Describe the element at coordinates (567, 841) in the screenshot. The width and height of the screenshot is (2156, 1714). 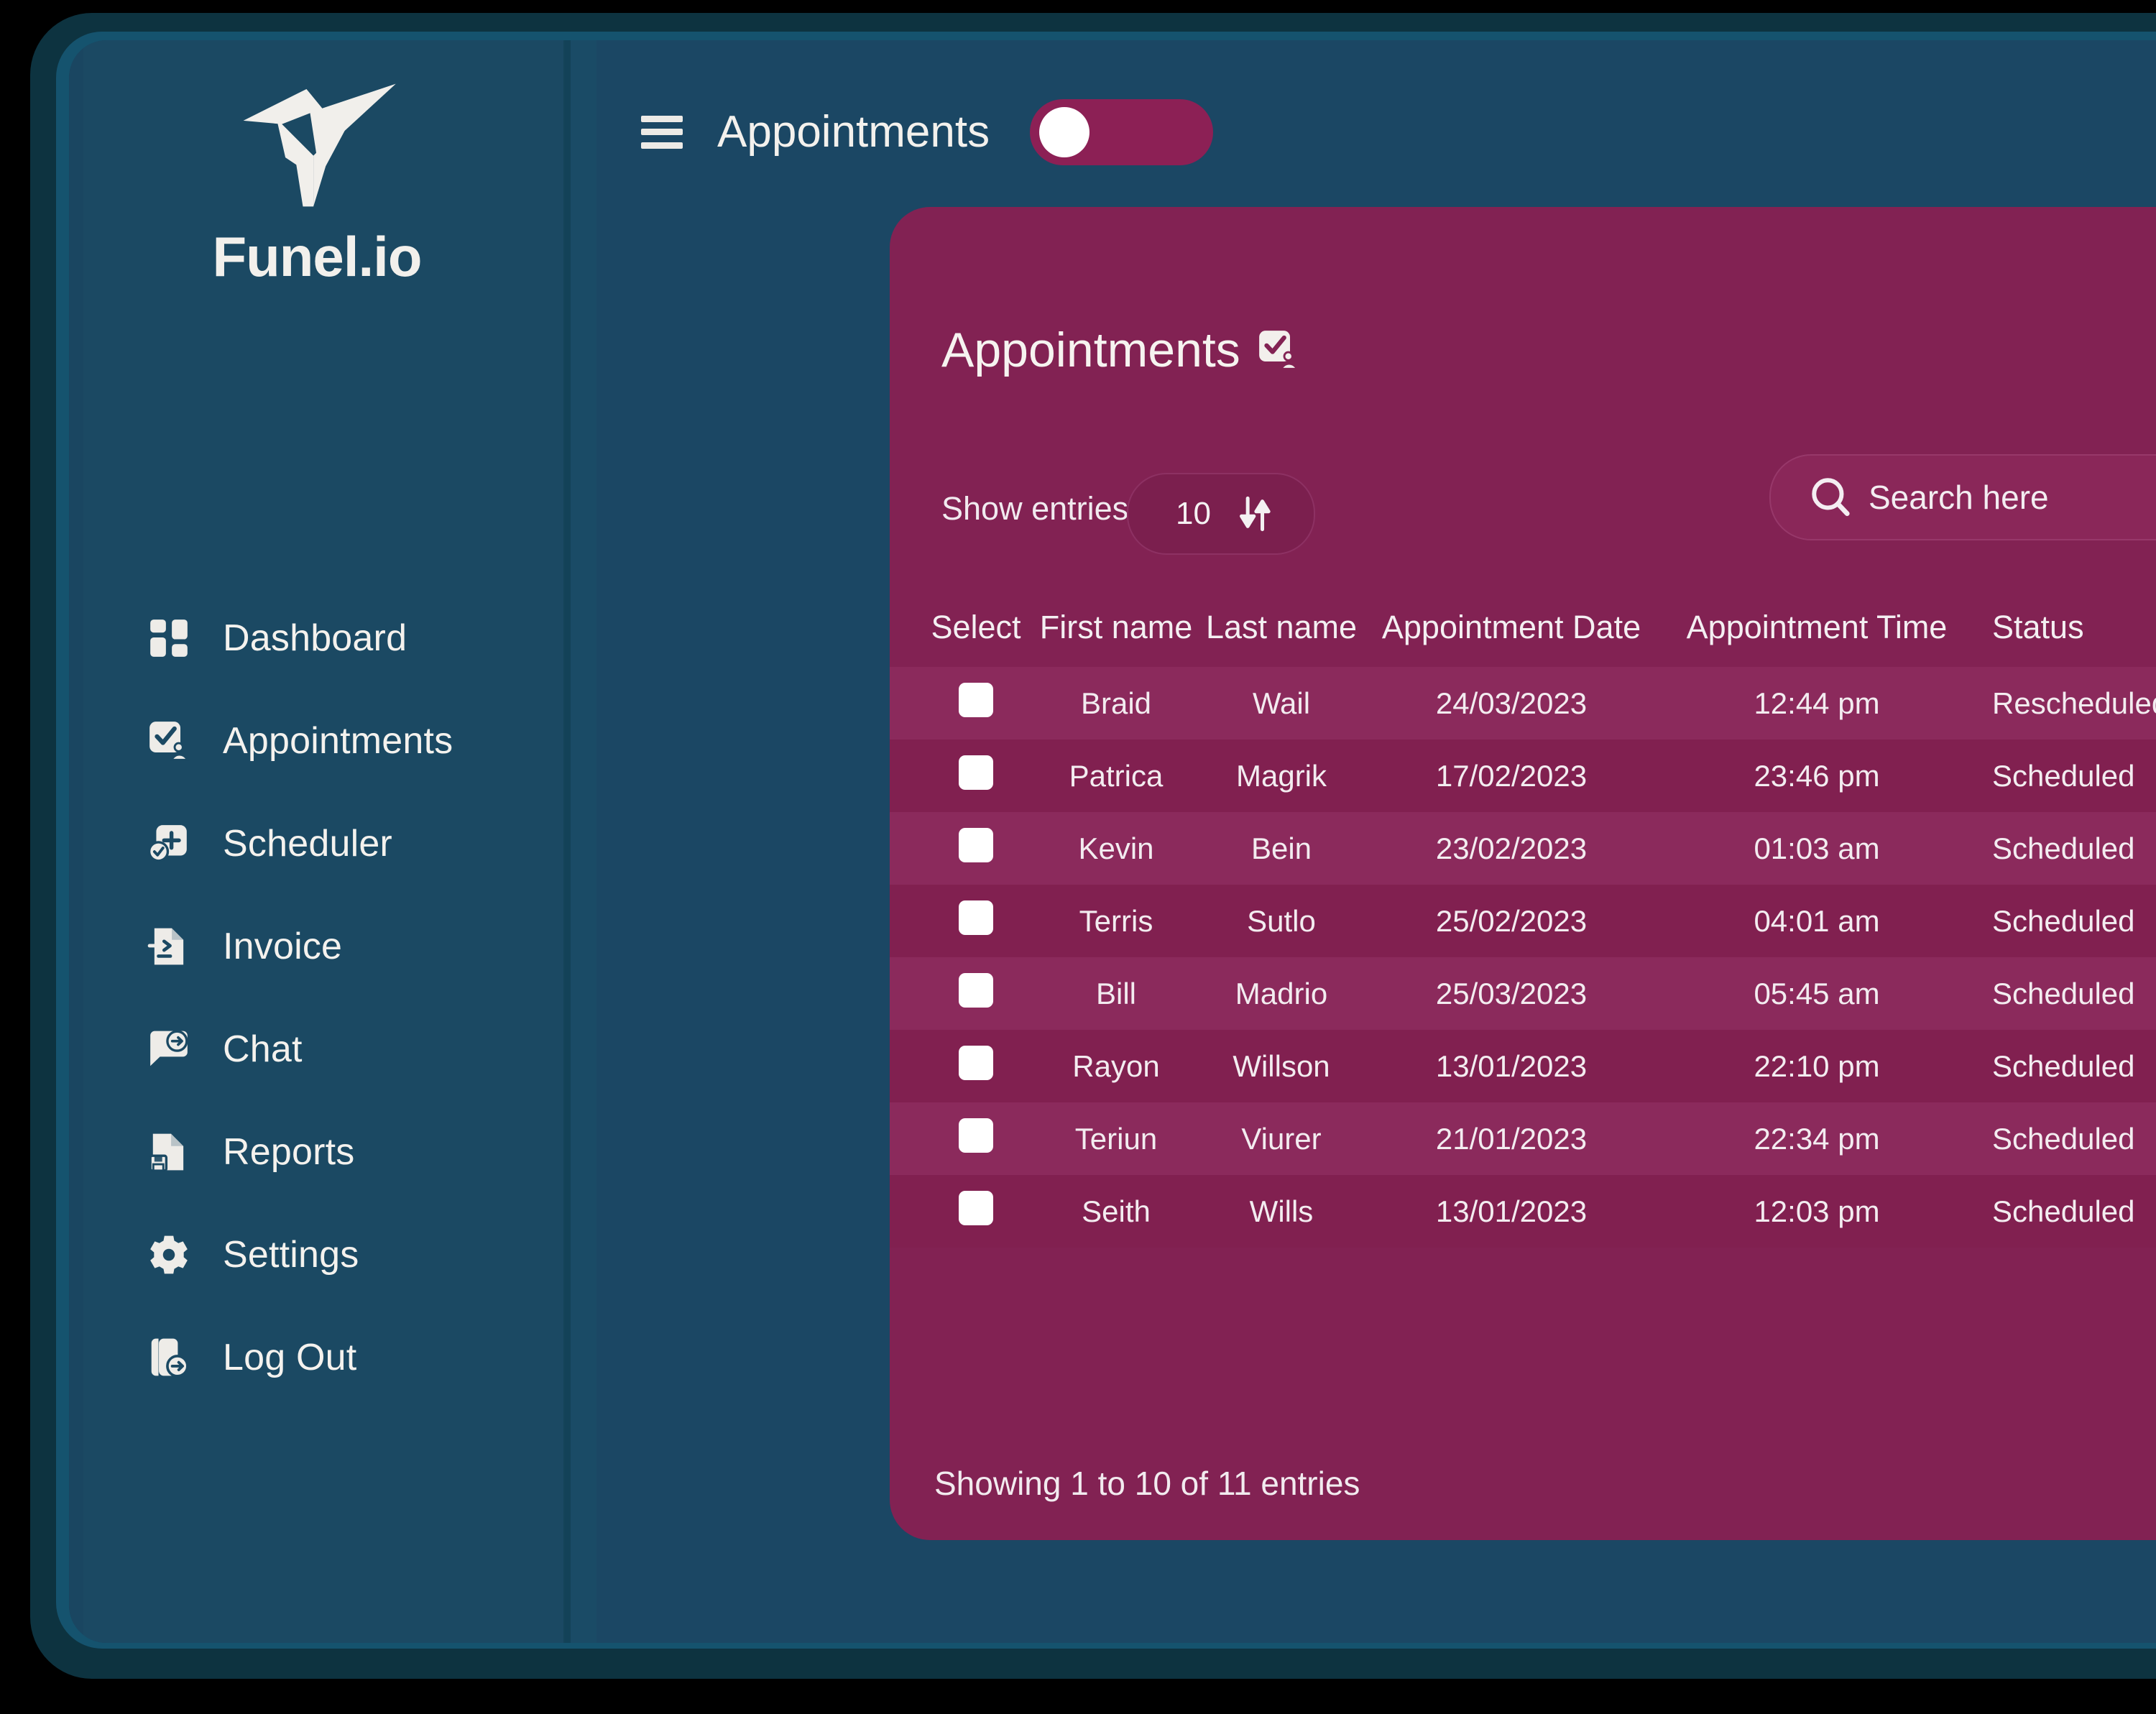
I see `sidebar-divider` at that location.